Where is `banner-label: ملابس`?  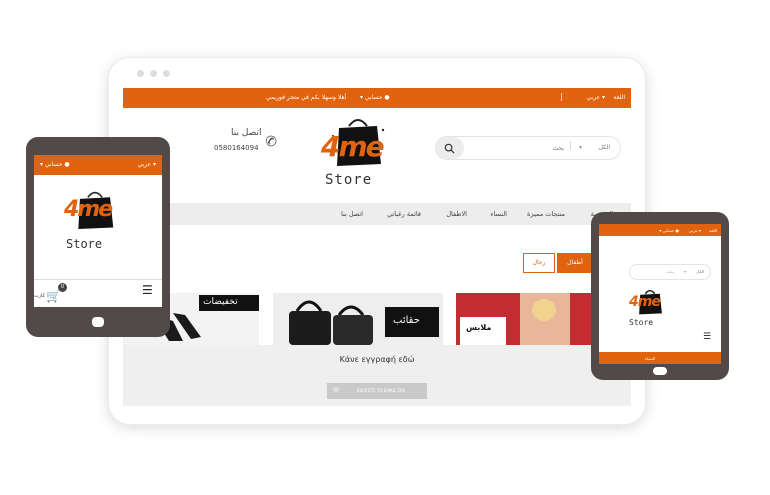
banner-label: ملابس is located at coordinates (479, 327).